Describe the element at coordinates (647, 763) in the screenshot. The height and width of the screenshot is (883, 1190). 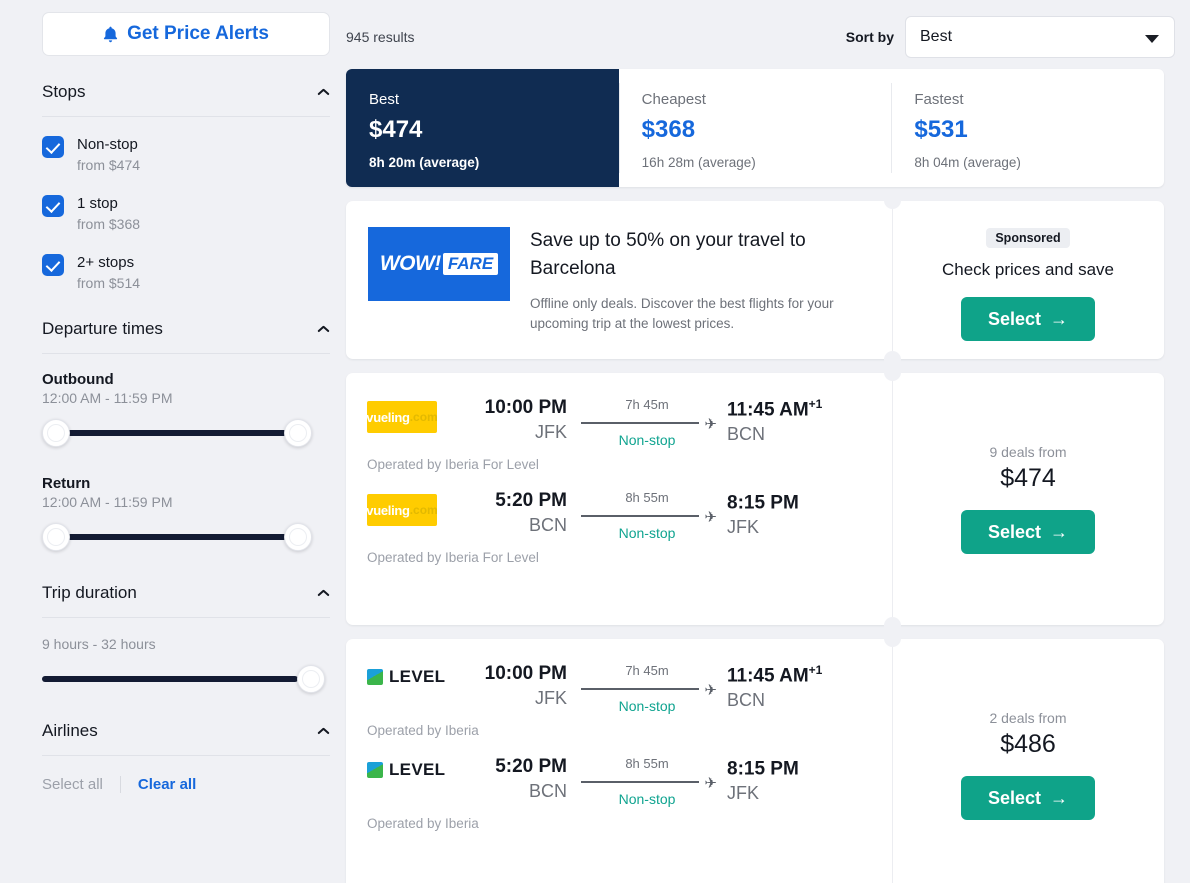
I see `leg-duration: 8h 55m` at that location.